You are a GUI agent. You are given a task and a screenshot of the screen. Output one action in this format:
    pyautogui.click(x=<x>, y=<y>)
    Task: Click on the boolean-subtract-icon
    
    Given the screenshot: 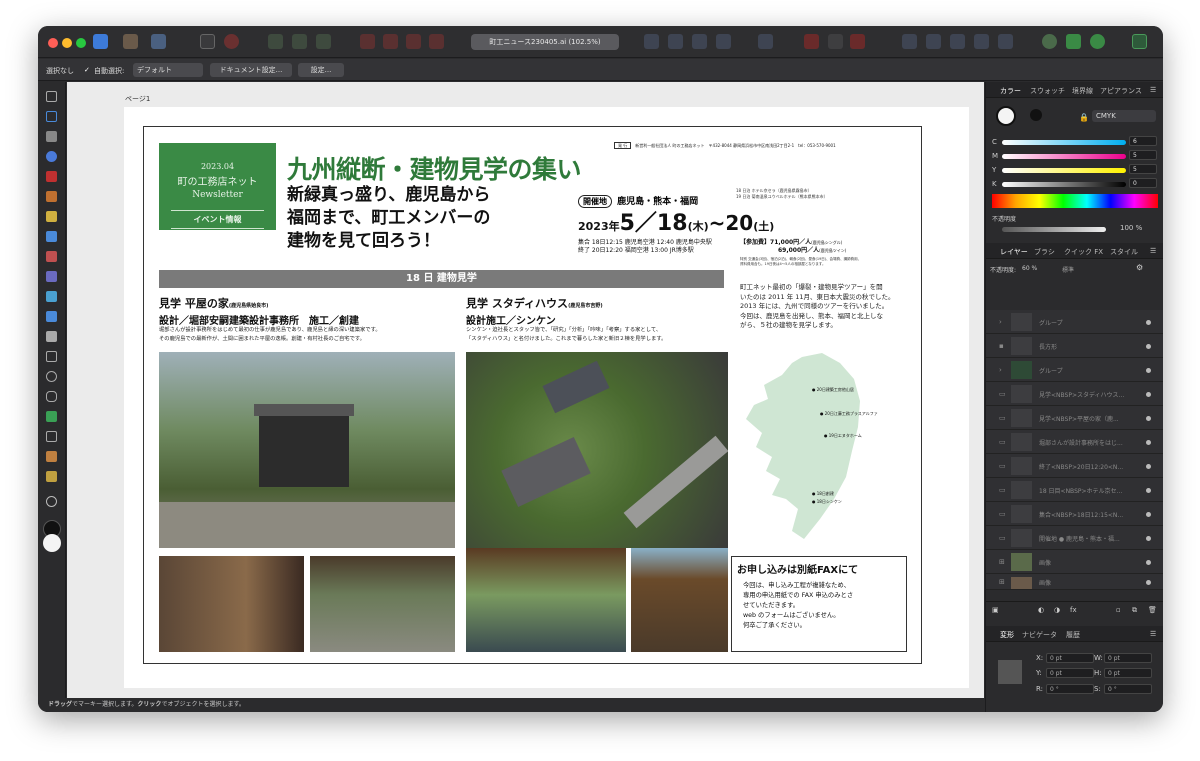 What is the action you would take?
    pyautogui.click(x=933, y=41)
    